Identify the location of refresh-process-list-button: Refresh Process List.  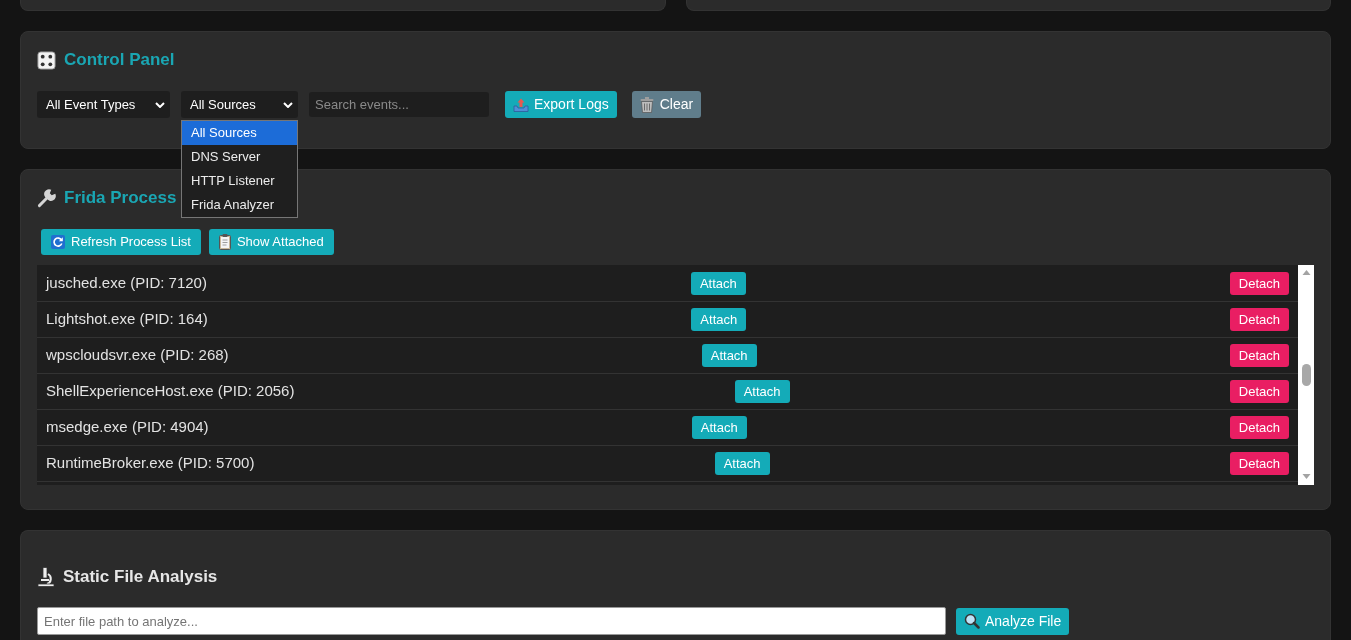
(121, 242).